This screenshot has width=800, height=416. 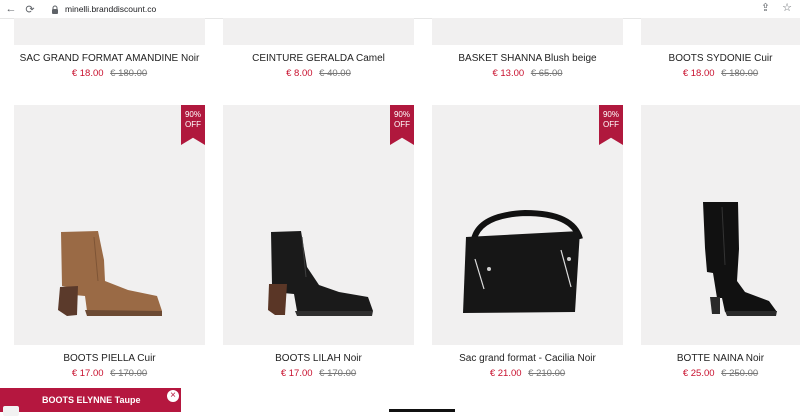 I want to click on original-price: € 250.00, so click(x=740, y=373).